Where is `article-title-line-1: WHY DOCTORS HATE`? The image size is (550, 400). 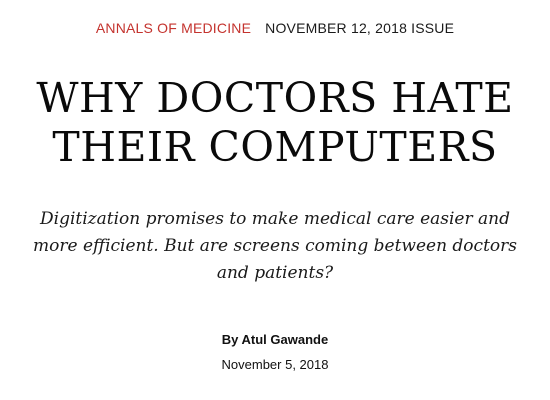 article-title-line-1: WHY DOCTORS HATE is located at coordinates (275, 98).